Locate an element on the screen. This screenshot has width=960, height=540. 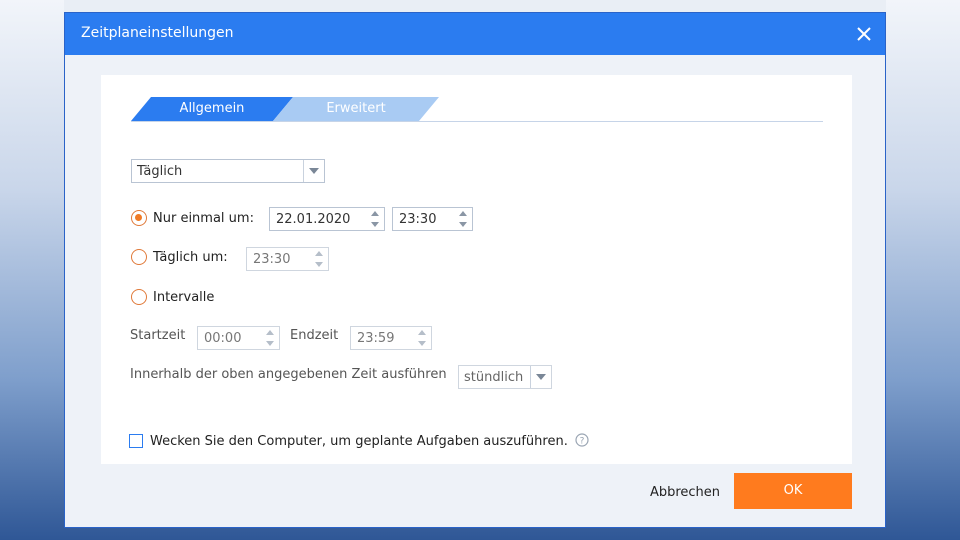
end-time-label: Endzeit is located at coordinates (314, 335).